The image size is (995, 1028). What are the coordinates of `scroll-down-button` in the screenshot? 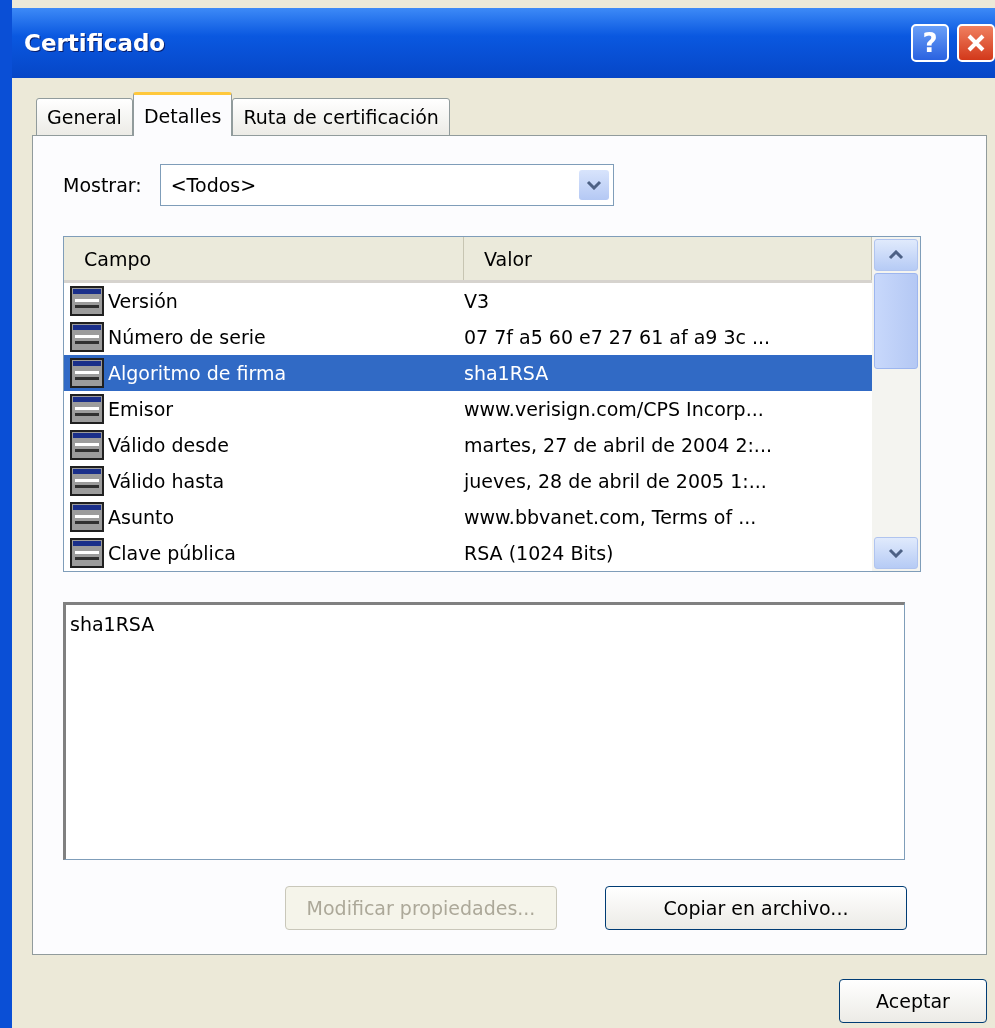 It's located at (896, 553).